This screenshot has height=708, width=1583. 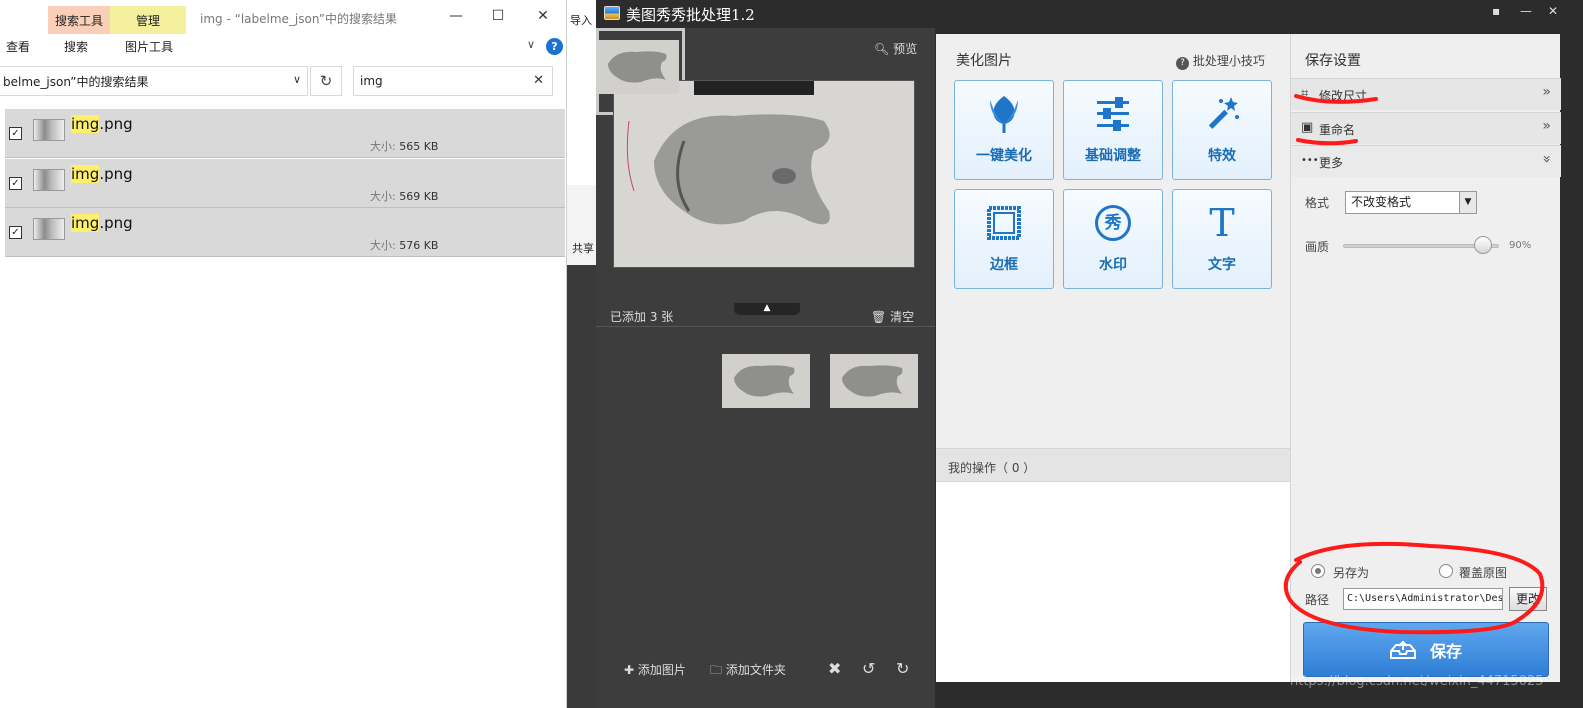 What do you see at coordinates (1528, 599) in the screenshot?
I see `change-path-button: 更改` at bounding box center [1528, 599].